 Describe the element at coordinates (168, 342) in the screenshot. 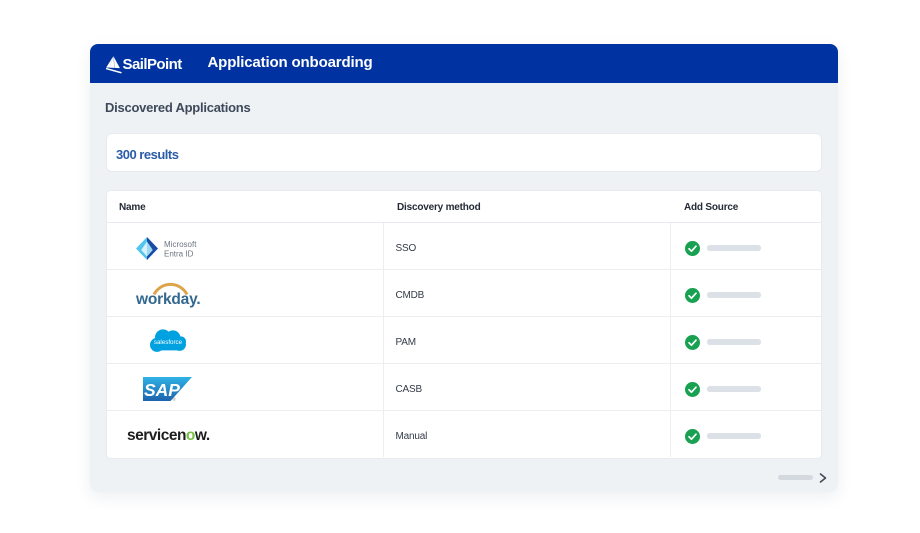

I see `svg-text: salesforce` at that location.